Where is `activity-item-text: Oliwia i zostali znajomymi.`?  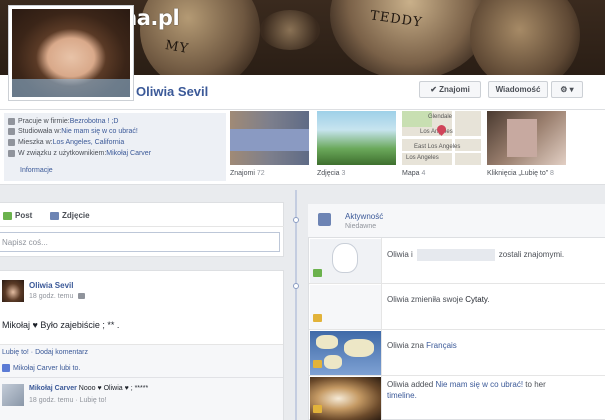 activity-item-text: Oliwia i zostali znajomymi. is located at coordinates (475, 255).